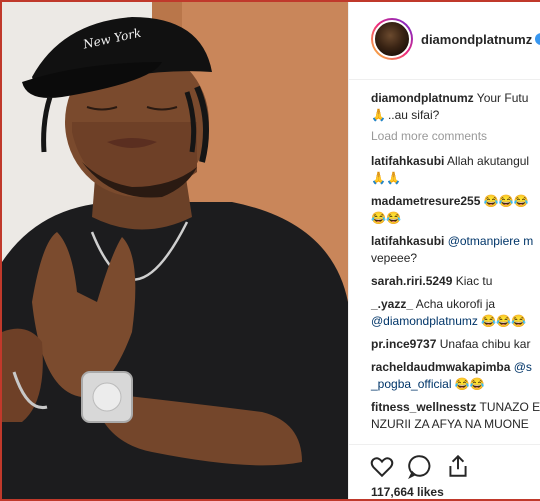  Describe the element at coordinates (382, 466) in the screenshot. I see `heart-icon` at that location.